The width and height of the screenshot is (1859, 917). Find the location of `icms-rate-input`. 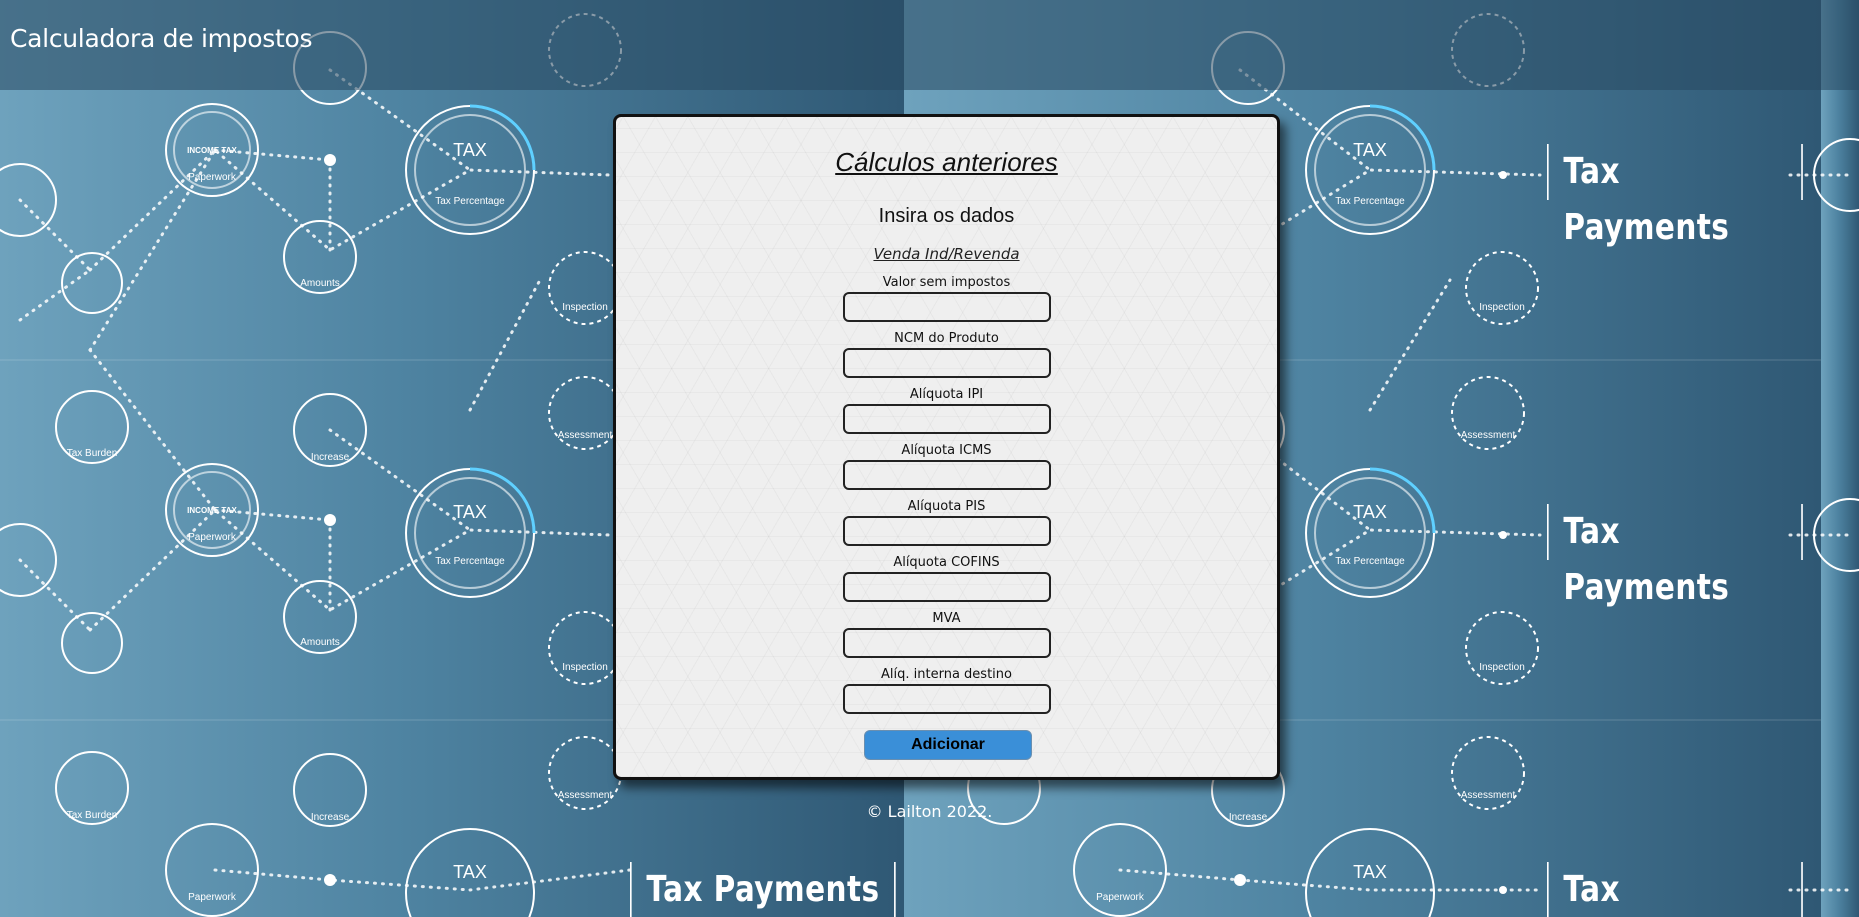

icms-rate-input is located at coordinates (946, 475).